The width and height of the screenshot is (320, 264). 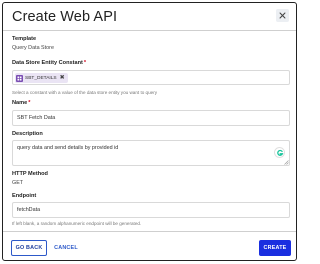 What do you see at coordinates (19, 78) in the screenshot?
I see `entity-icon` at bounding box center [19, 78].